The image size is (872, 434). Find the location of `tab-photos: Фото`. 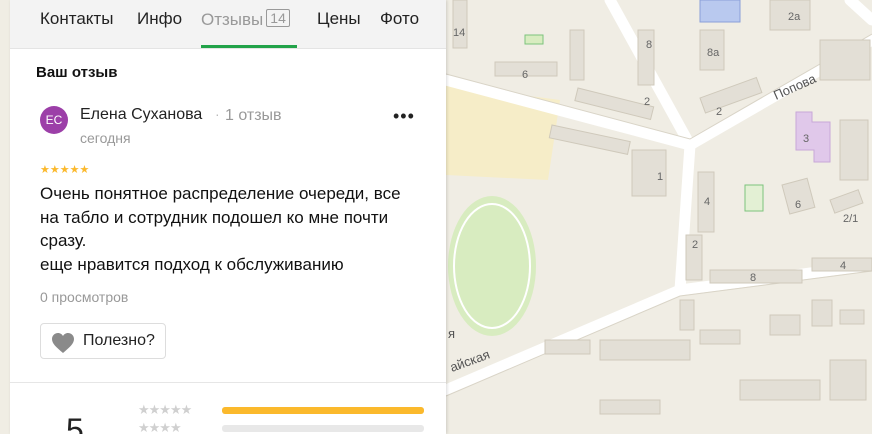

tab-photos: Фото is located at coordinates (399, 19).